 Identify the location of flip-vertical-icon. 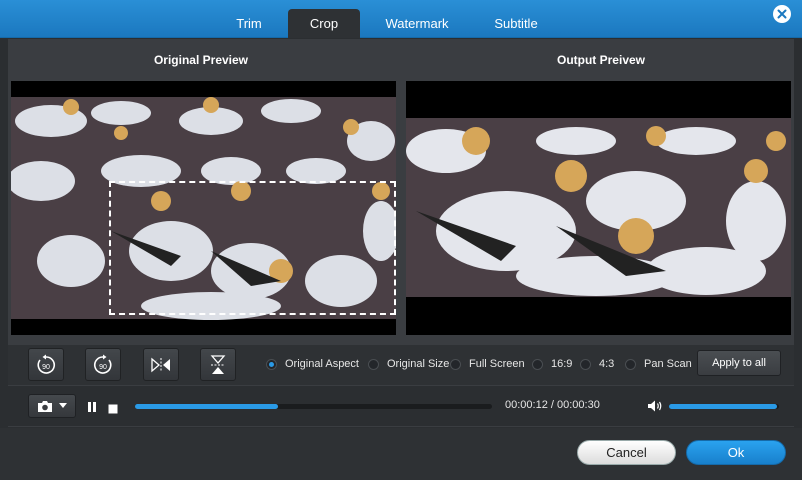
(218, 364).